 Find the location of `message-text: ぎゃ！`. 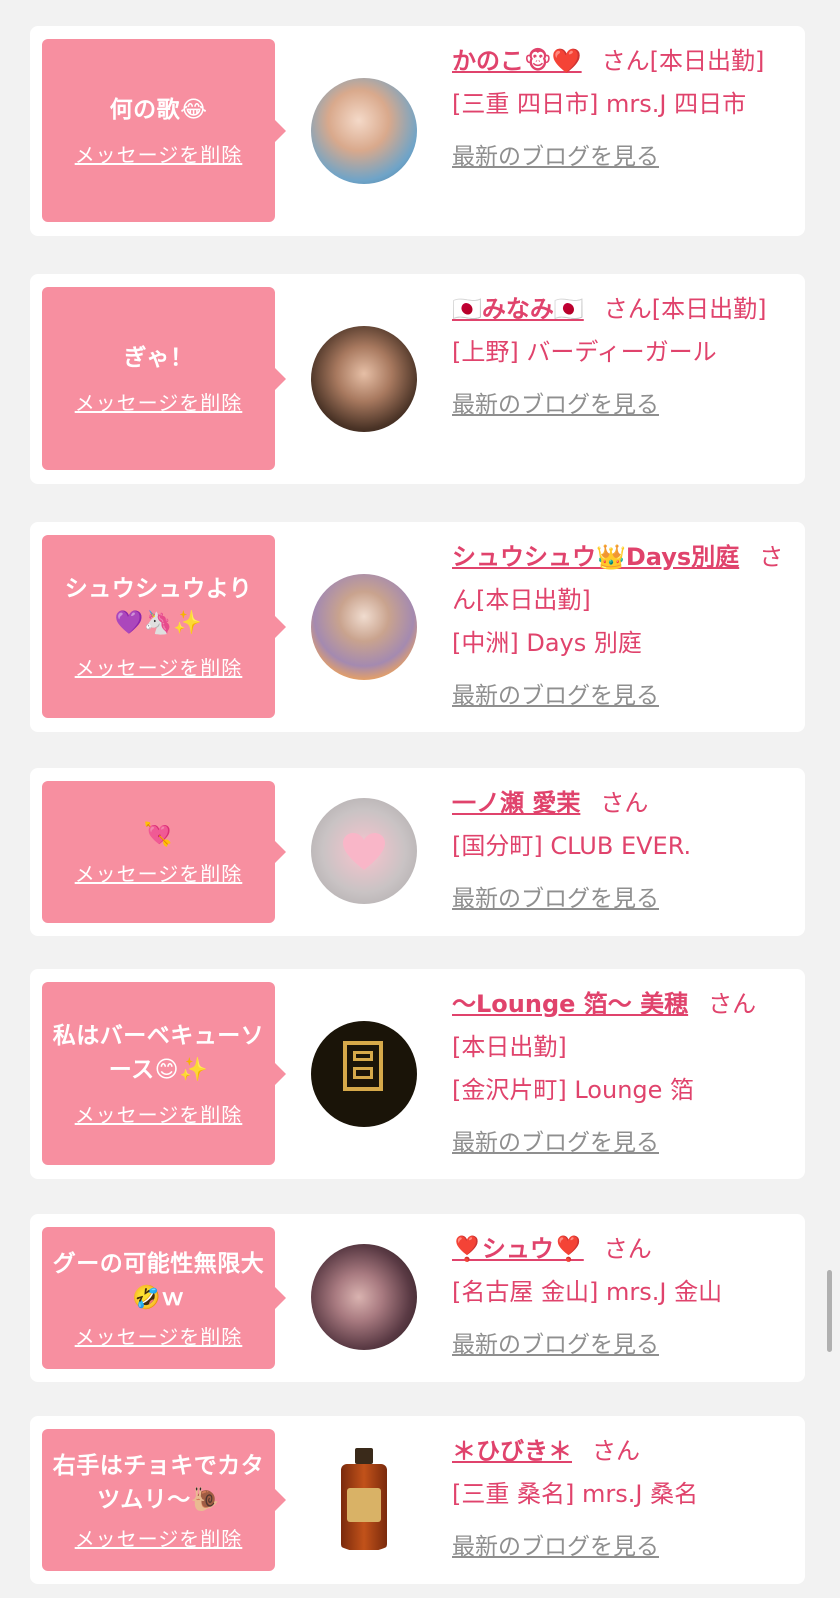

message-text: ぎゃ！ is located at coordinates (158, 358).